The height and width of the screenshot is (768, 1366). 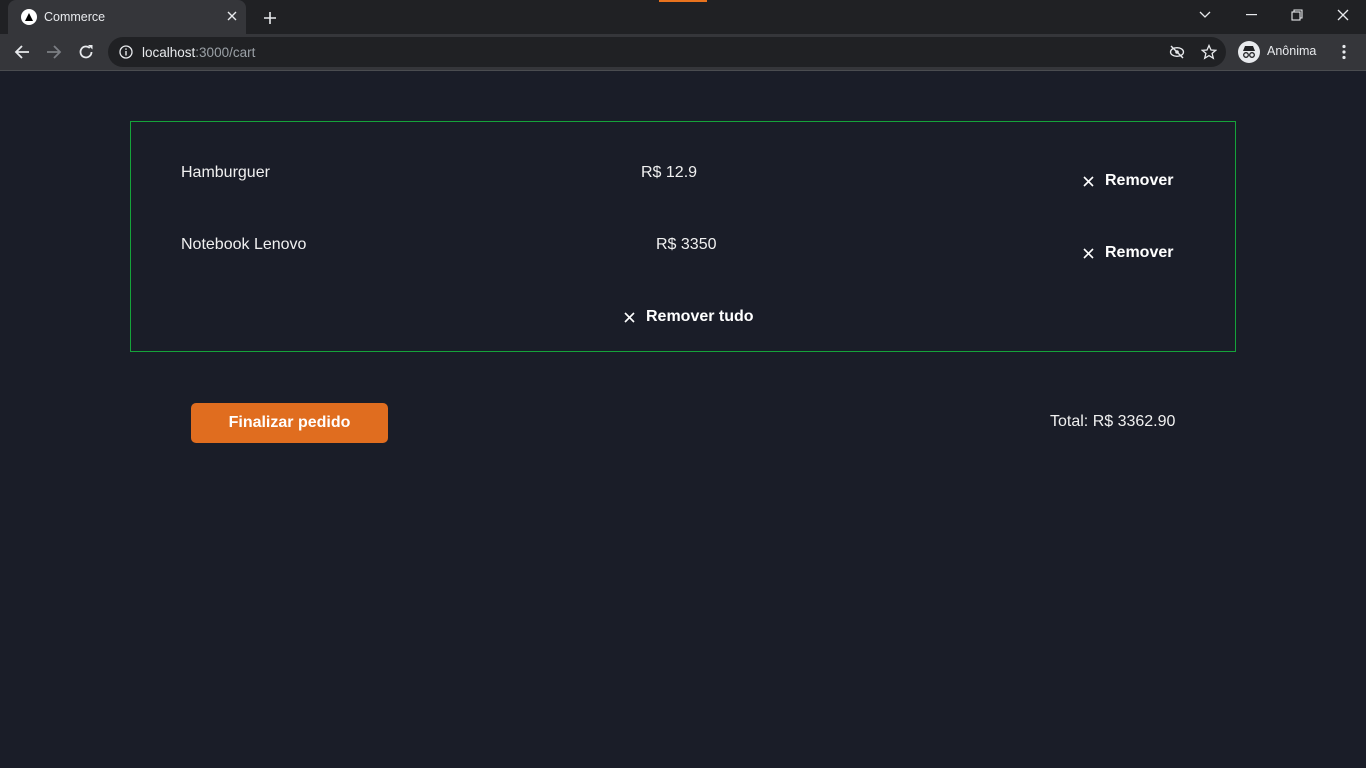 I want to click on cart-item-price: R$ 3350, so click(x=686, y=244).